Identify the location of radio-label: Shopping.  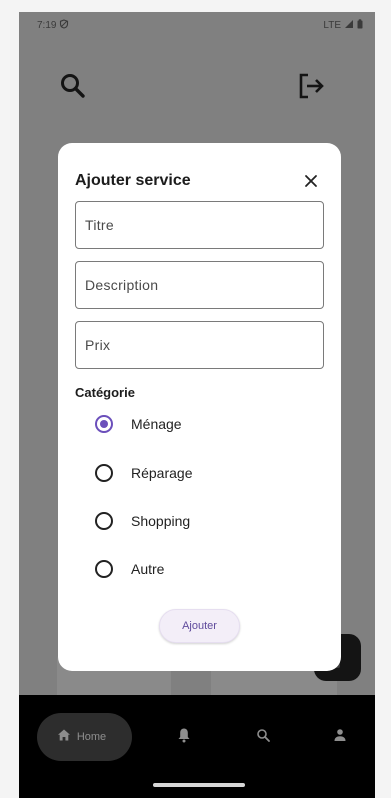
(161, 521).